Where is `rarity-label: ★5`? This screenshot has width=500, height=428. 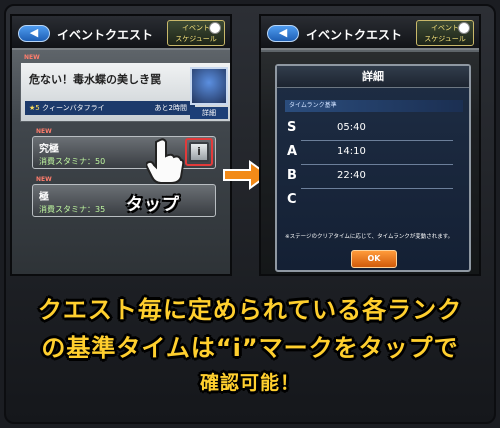
rarity-label: ★5 is located at coordinates (34, 108).